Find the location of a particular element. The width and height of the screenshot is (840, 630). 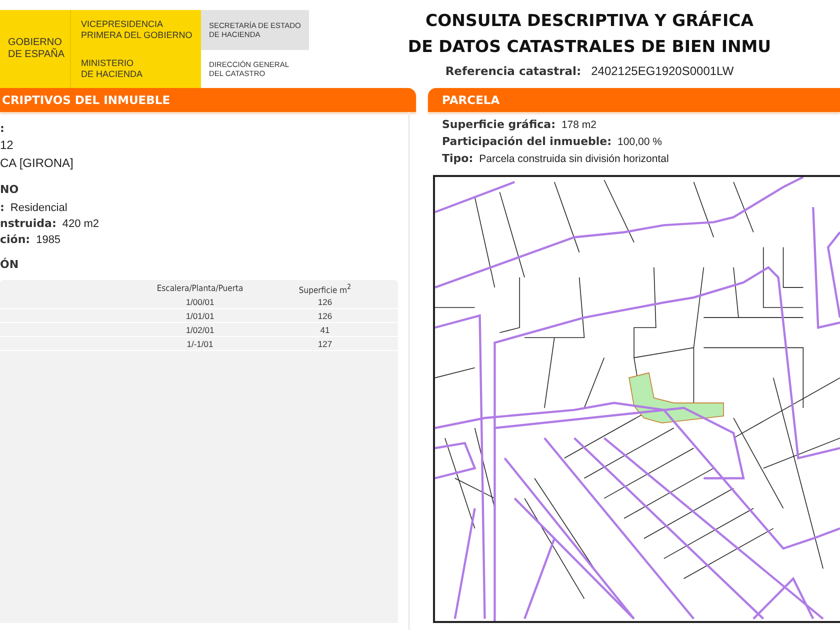

field-label: Participación del inmueble: is located at coordinates (527, 141).